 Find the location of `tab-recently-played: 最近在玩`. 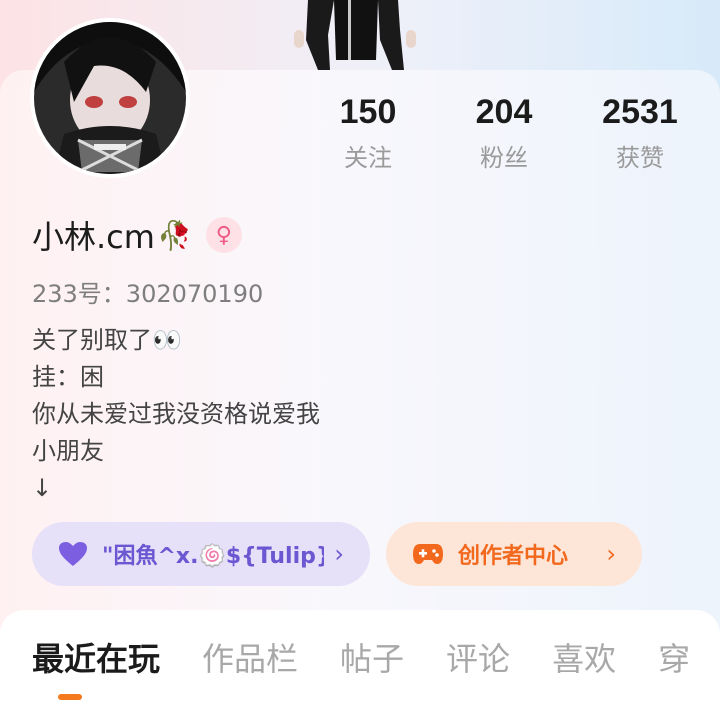

tab-recently-played: 最近在玩 is located at coordinates (96, 657).